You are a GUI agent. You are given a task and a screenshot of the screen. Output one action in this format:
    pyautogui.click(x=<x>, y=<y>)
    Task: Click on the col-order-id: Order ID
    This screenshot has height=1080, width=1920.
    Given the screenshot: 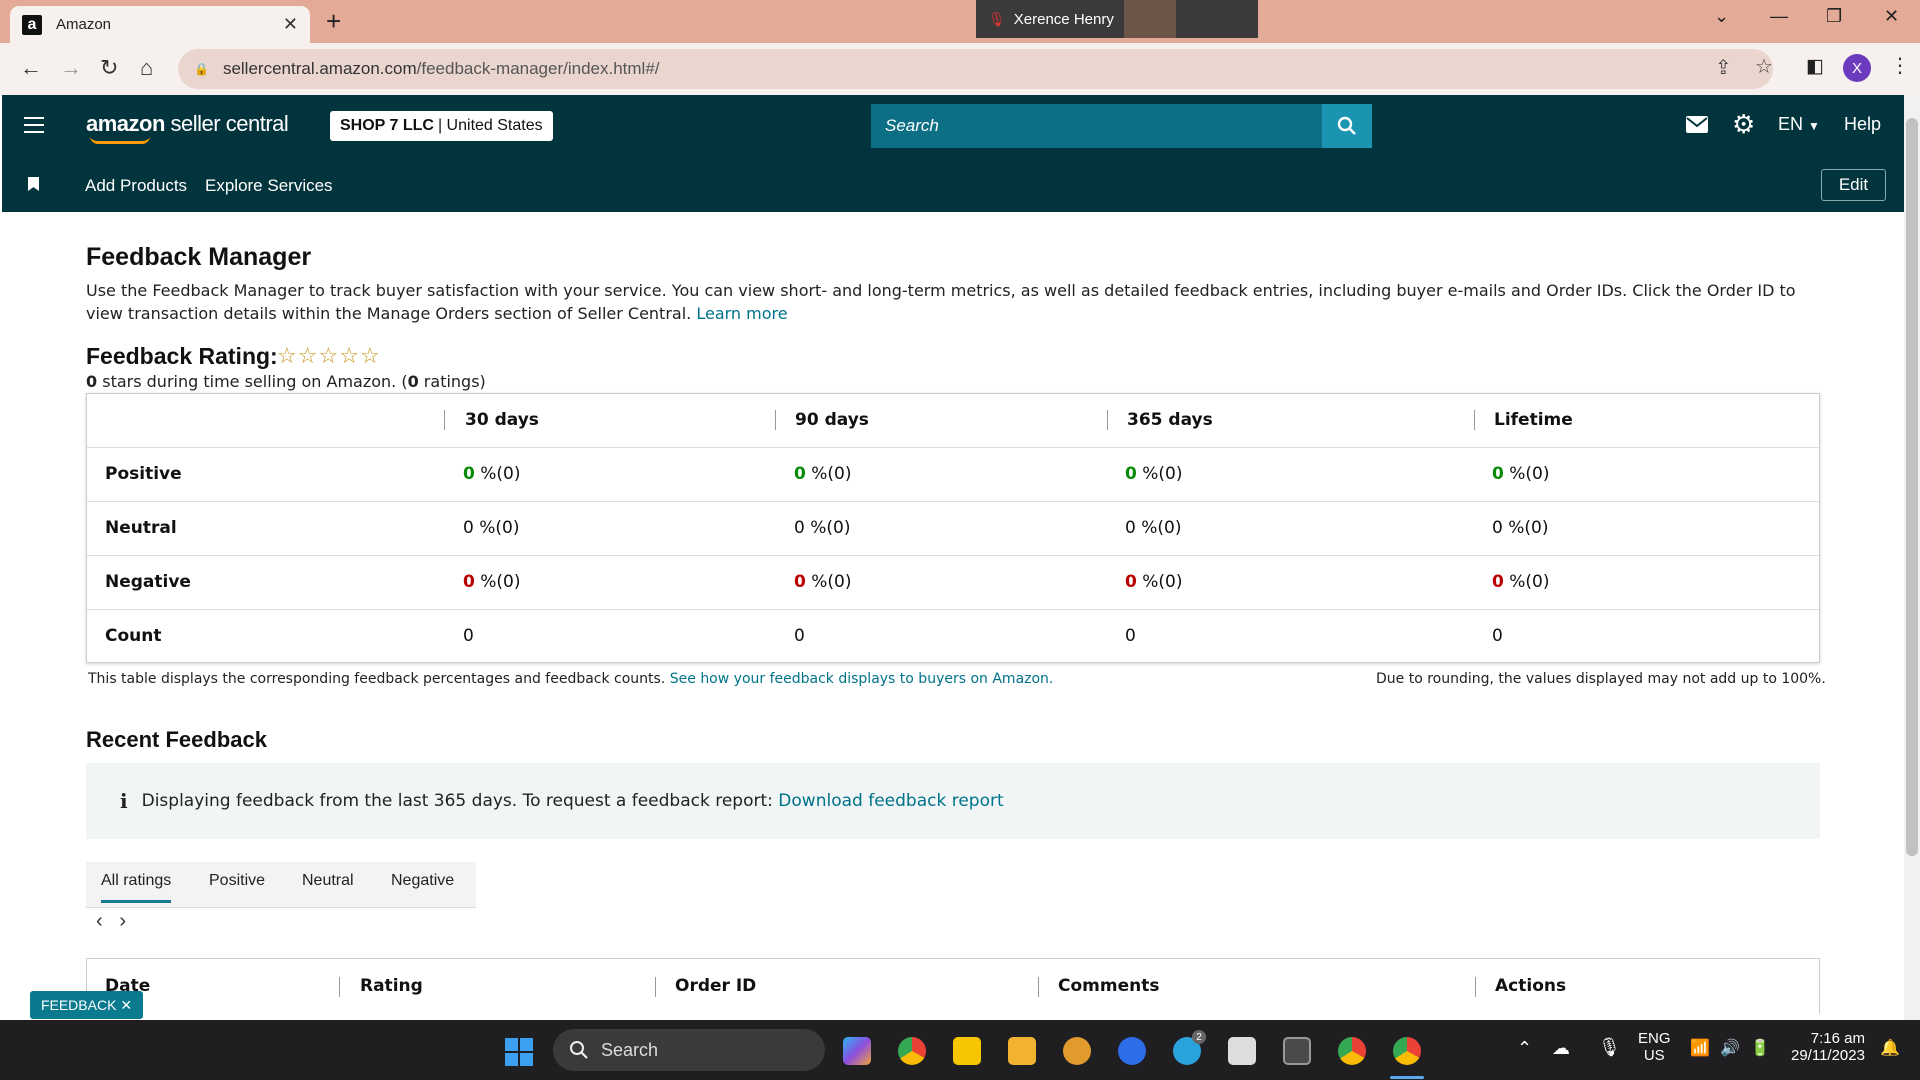 What is the action you would take?
    pyautogui.click(x=715, y=986)
    